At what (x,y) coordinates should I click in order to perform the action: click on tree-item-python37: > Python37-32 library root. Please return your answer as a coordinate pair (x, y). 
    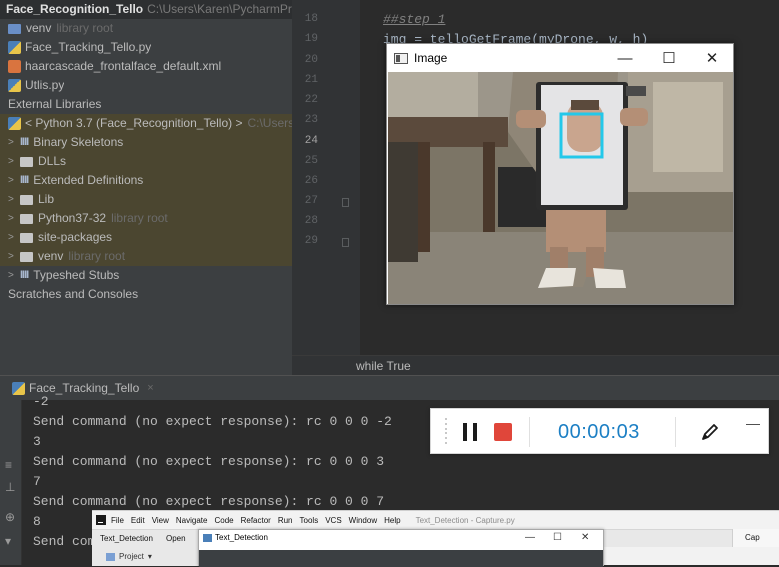
    Looking at the image, I should click on (88, 218).